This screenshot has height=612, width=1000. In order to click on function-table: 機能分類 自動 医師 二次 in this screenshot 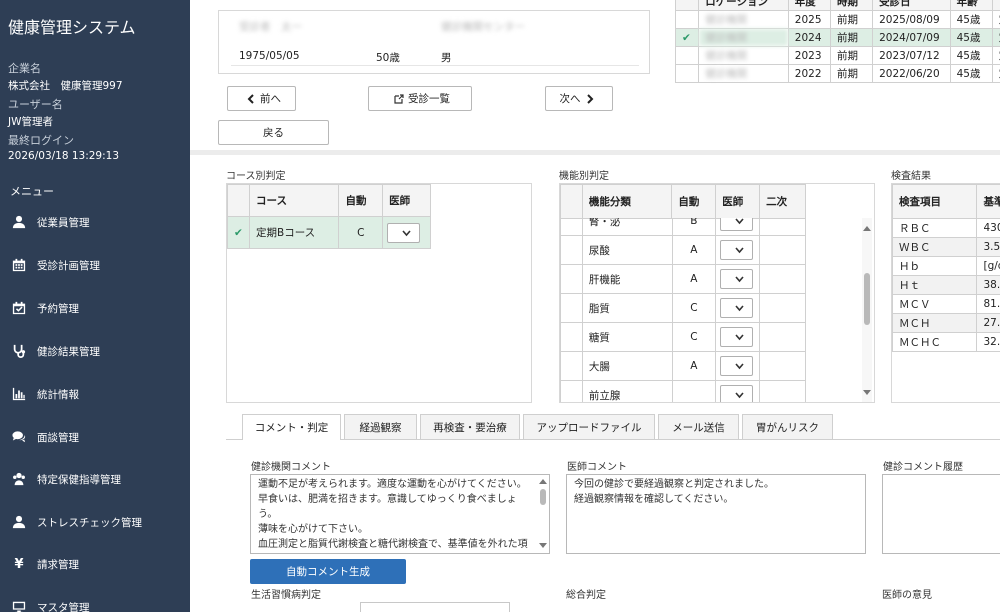, I will do `click(683, 201)`.